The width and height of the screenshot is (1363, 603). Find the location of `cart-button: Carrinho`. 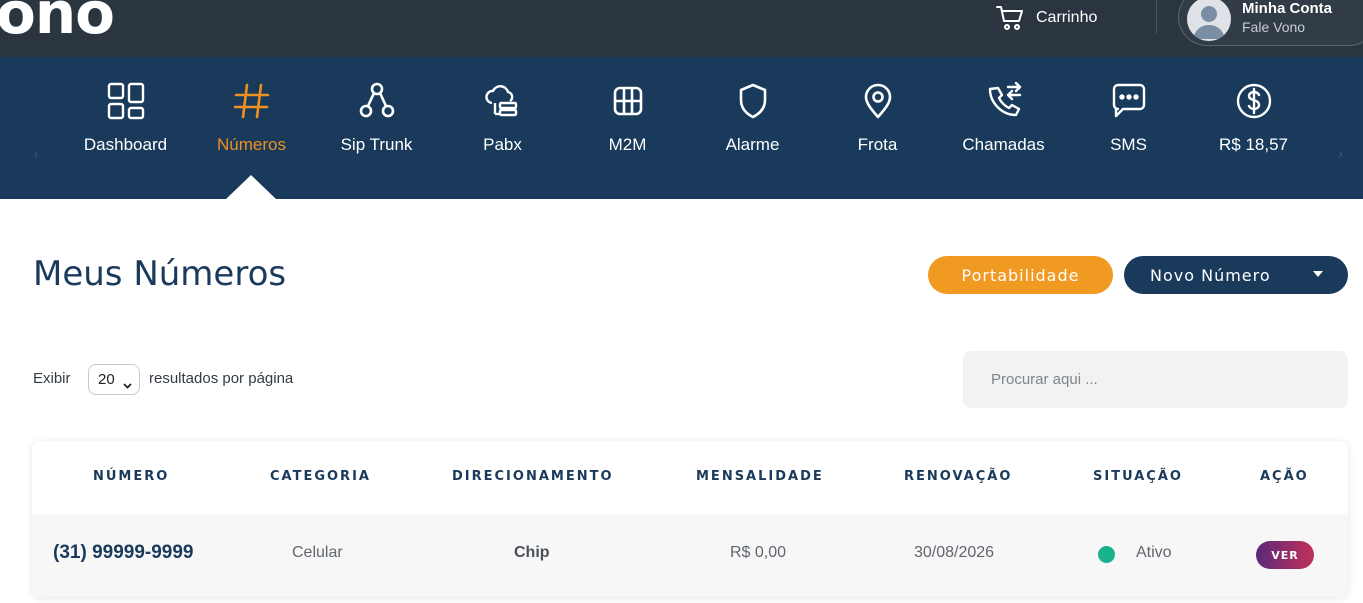

cart-button: Carrinho is located at coordinates (1046, 18).